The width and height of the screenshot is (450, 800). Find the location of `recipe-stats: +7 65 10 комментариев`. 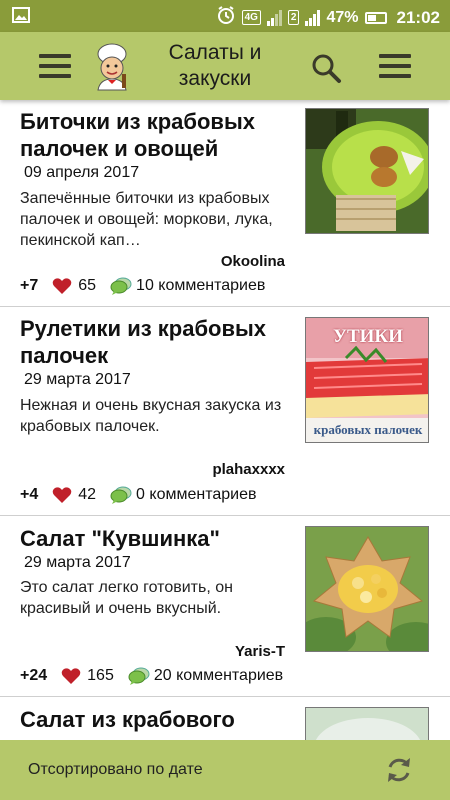

recipe-stats: +7 65 10 комментариев is located at coordinates (142, 286).